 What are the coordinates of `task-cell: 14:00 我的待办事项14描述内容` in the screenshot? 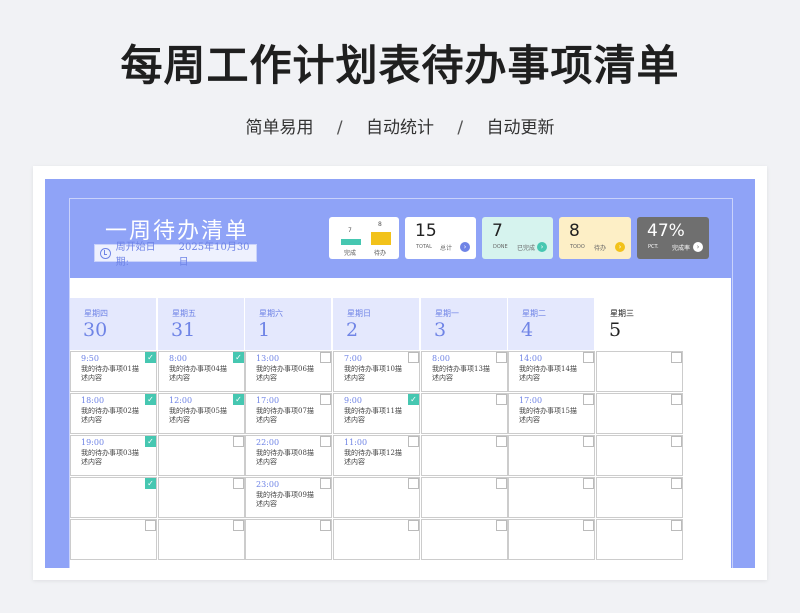 It's located at (551, 371).